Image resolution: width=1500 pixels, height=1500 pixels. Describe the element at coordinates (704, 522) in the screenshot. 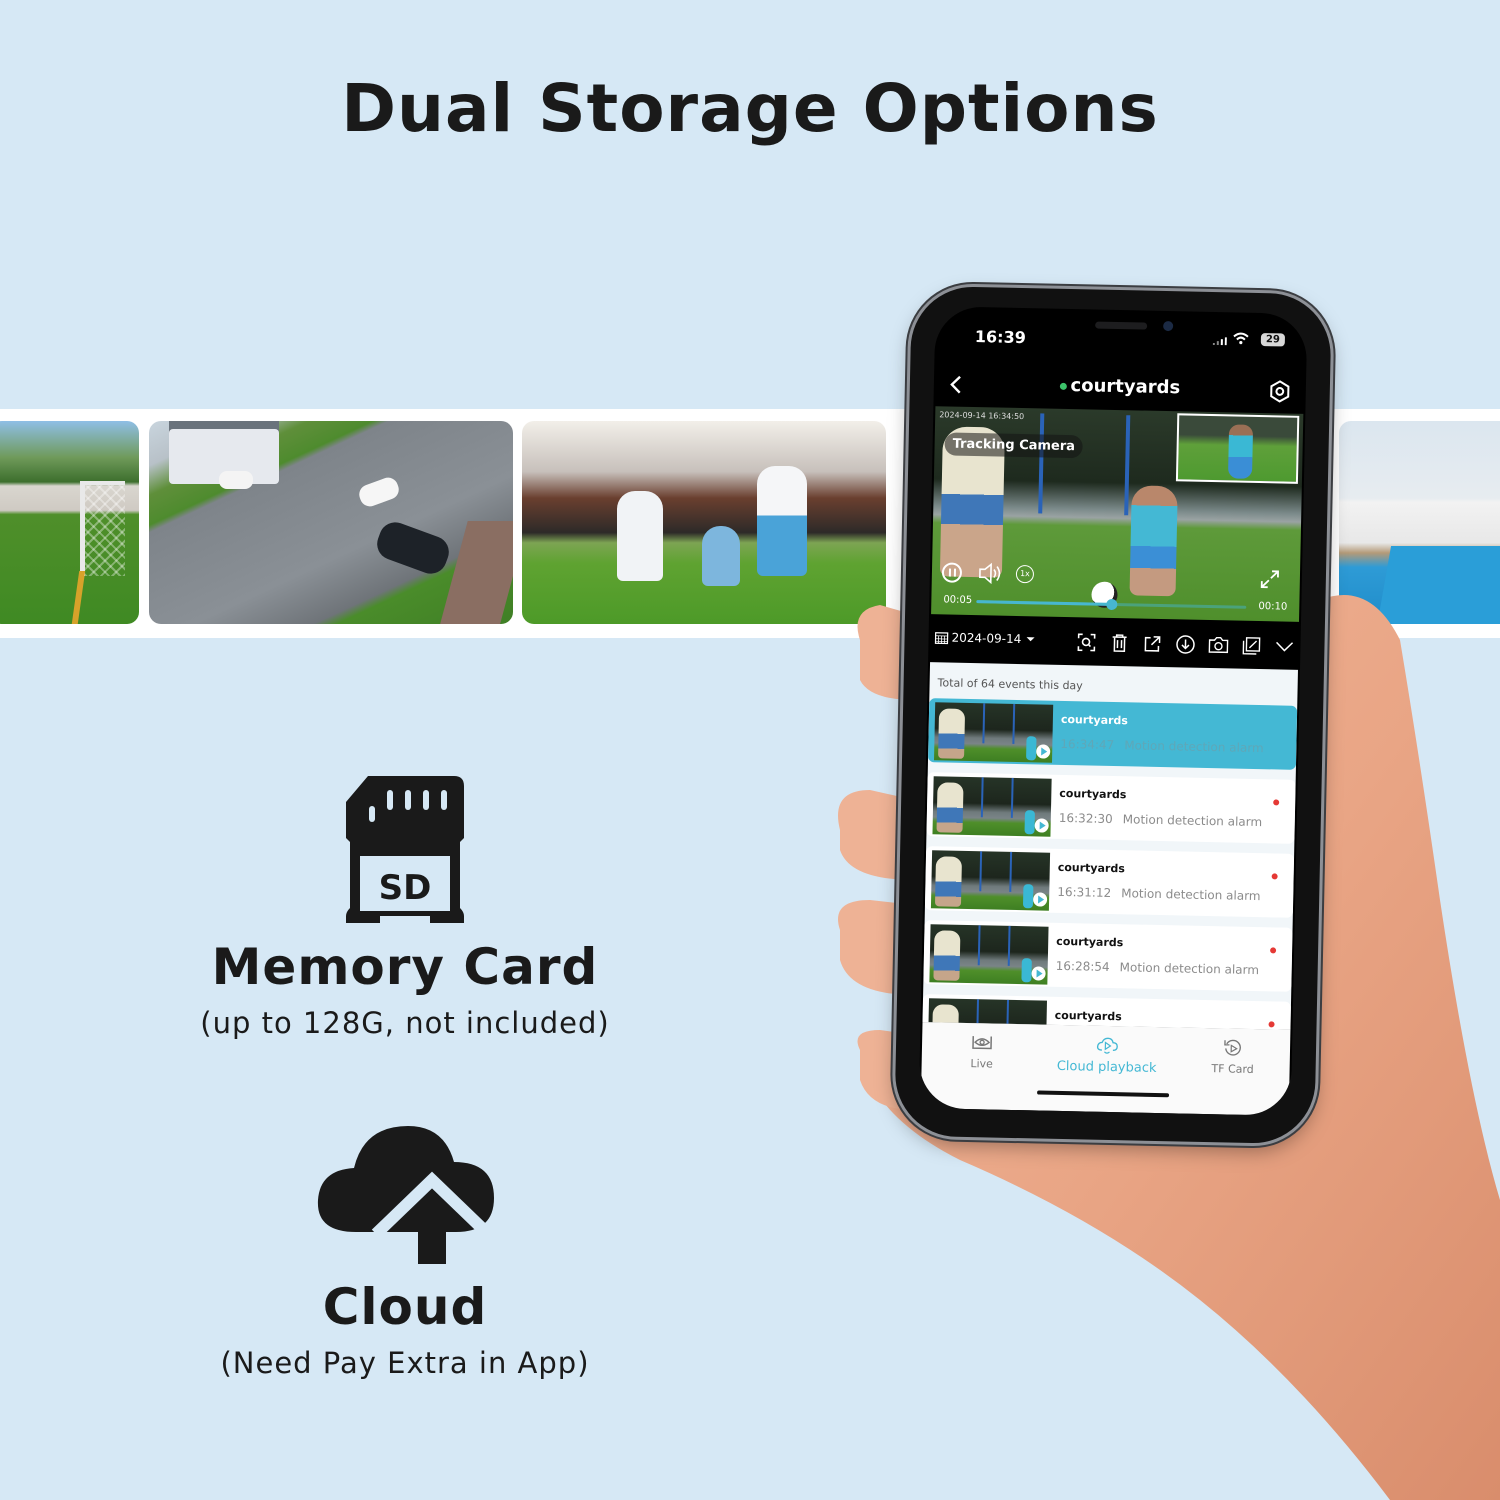

I see `photo-family-in-yard` at that location.